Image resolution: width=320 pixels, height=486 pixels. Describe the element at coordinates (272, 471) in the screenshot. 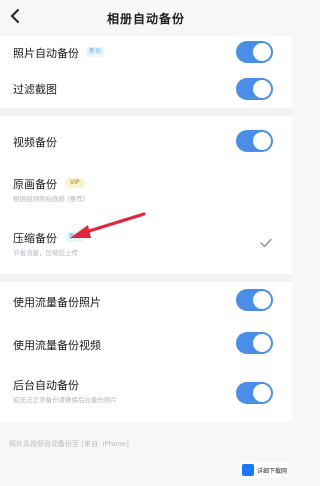

I see `watermark-text: 详细下载网` at that location.